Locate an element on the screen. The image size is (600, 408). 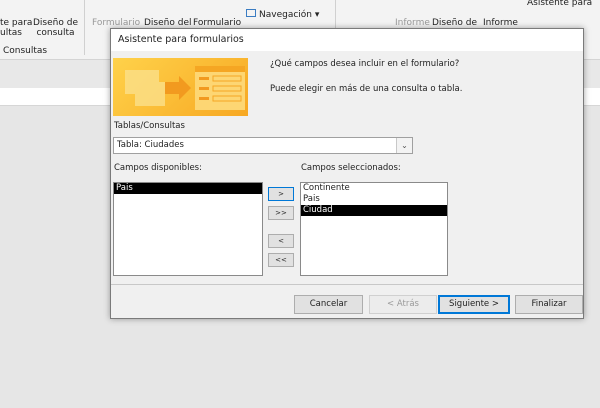
list-item: Continente is located at coordinates (374, 188).